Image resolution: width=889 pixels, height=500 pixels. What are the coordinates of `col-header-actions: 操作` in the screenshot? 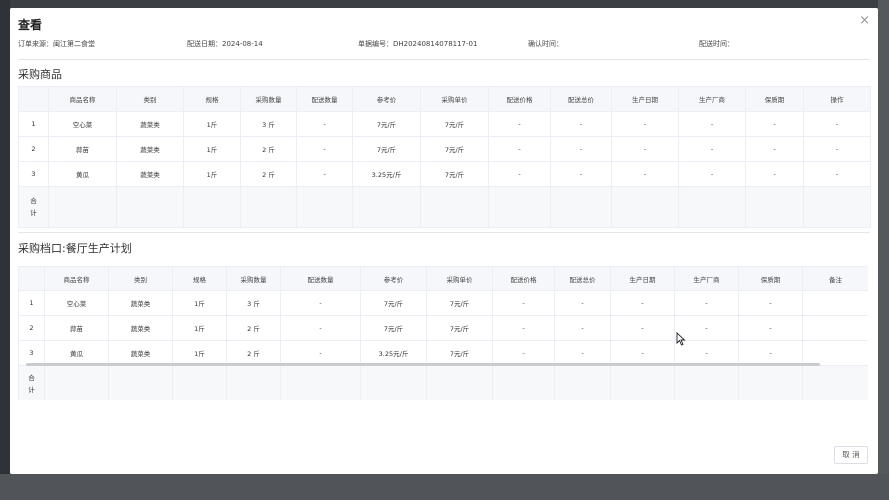 It's located at (837, 99).